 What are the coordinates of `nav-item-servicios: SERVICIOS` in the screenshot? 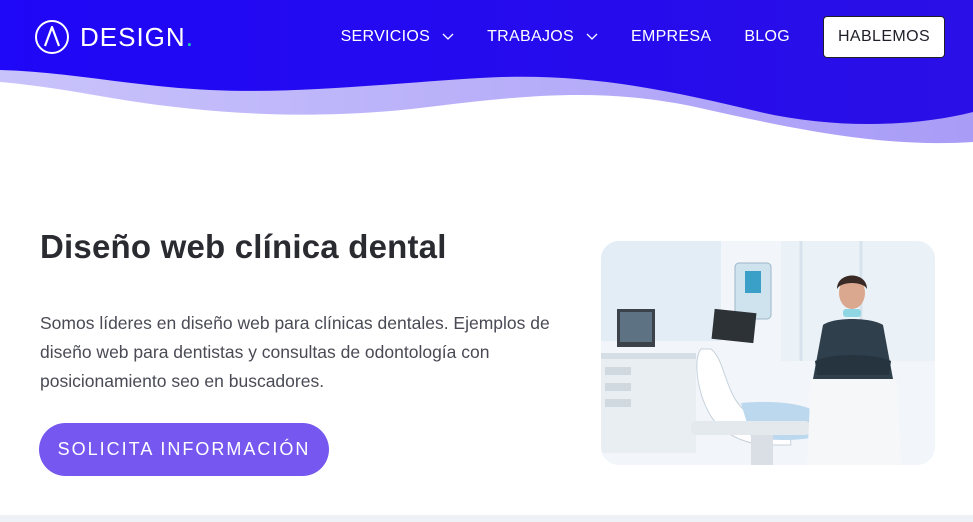 It's located at (398, 37).